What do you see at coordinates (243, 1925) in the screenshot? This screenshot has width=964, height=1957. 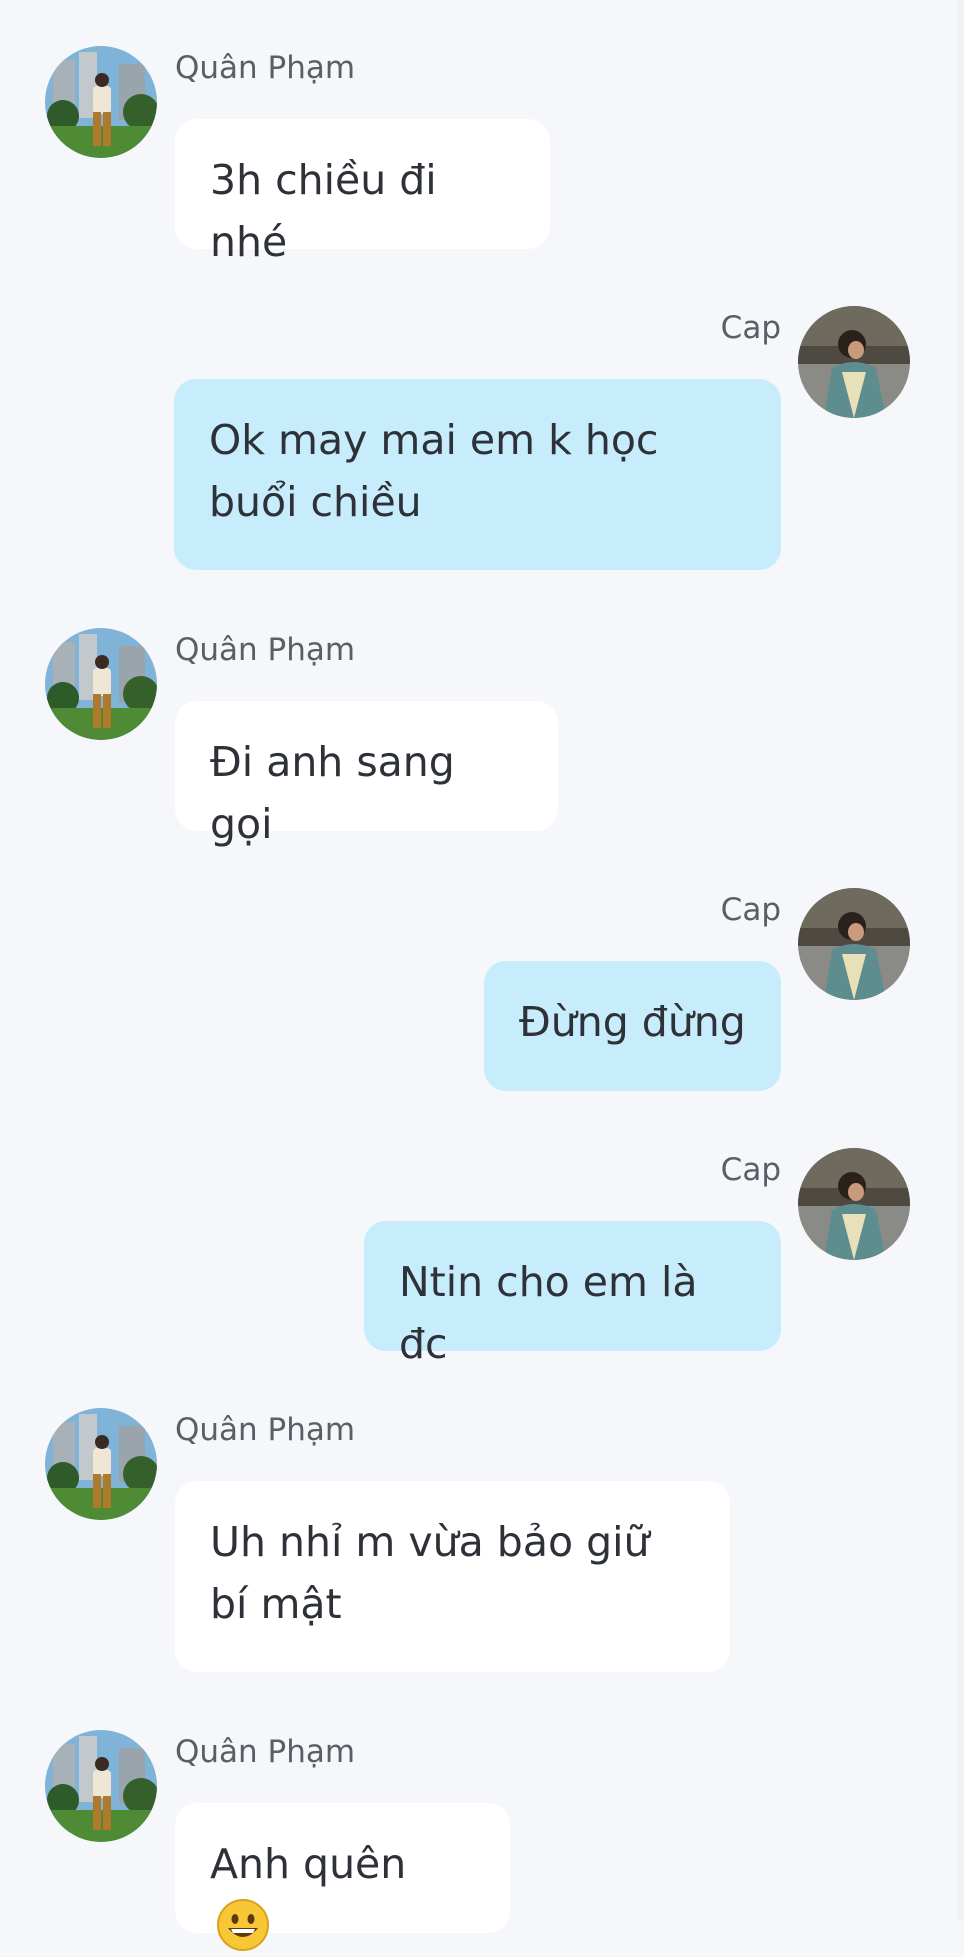 I see `grinning-face-emoji-icon` at bounding box center [243, 1925].